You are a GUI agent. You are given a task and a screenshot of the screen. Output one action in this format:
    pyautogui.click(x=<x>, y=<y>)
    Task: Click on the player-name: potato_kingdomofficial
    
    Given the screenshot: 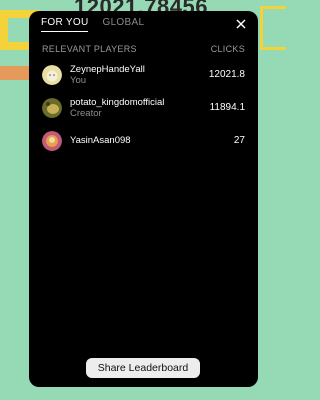 What is the action you would take?
    pyautogui.click(x=117, y=102)
    